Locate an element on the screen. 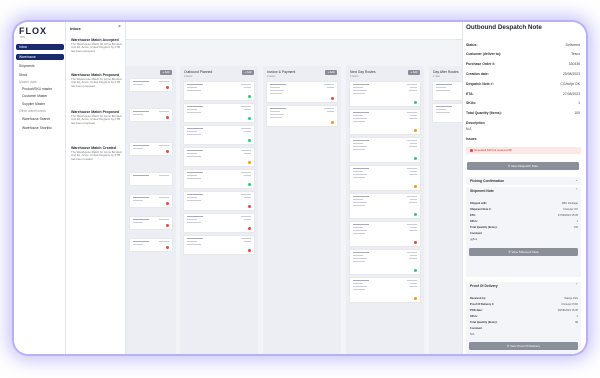 The width and height of the screenshot is (600, 378). nav-item-warehouse-search: Warehouse Search is located at coordinates (40, 119).